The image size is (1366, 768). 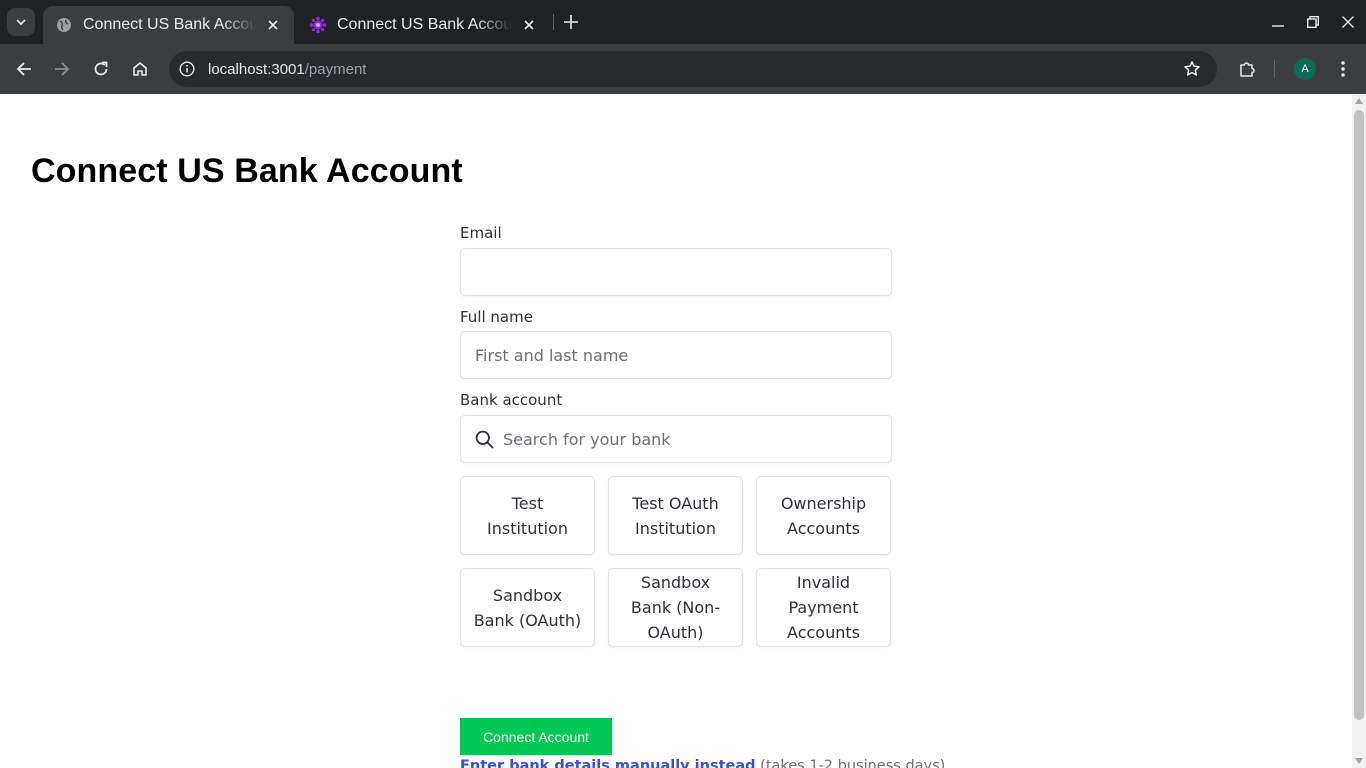 I want to click on bank-search-wrapper, so click(x=676, y=439).